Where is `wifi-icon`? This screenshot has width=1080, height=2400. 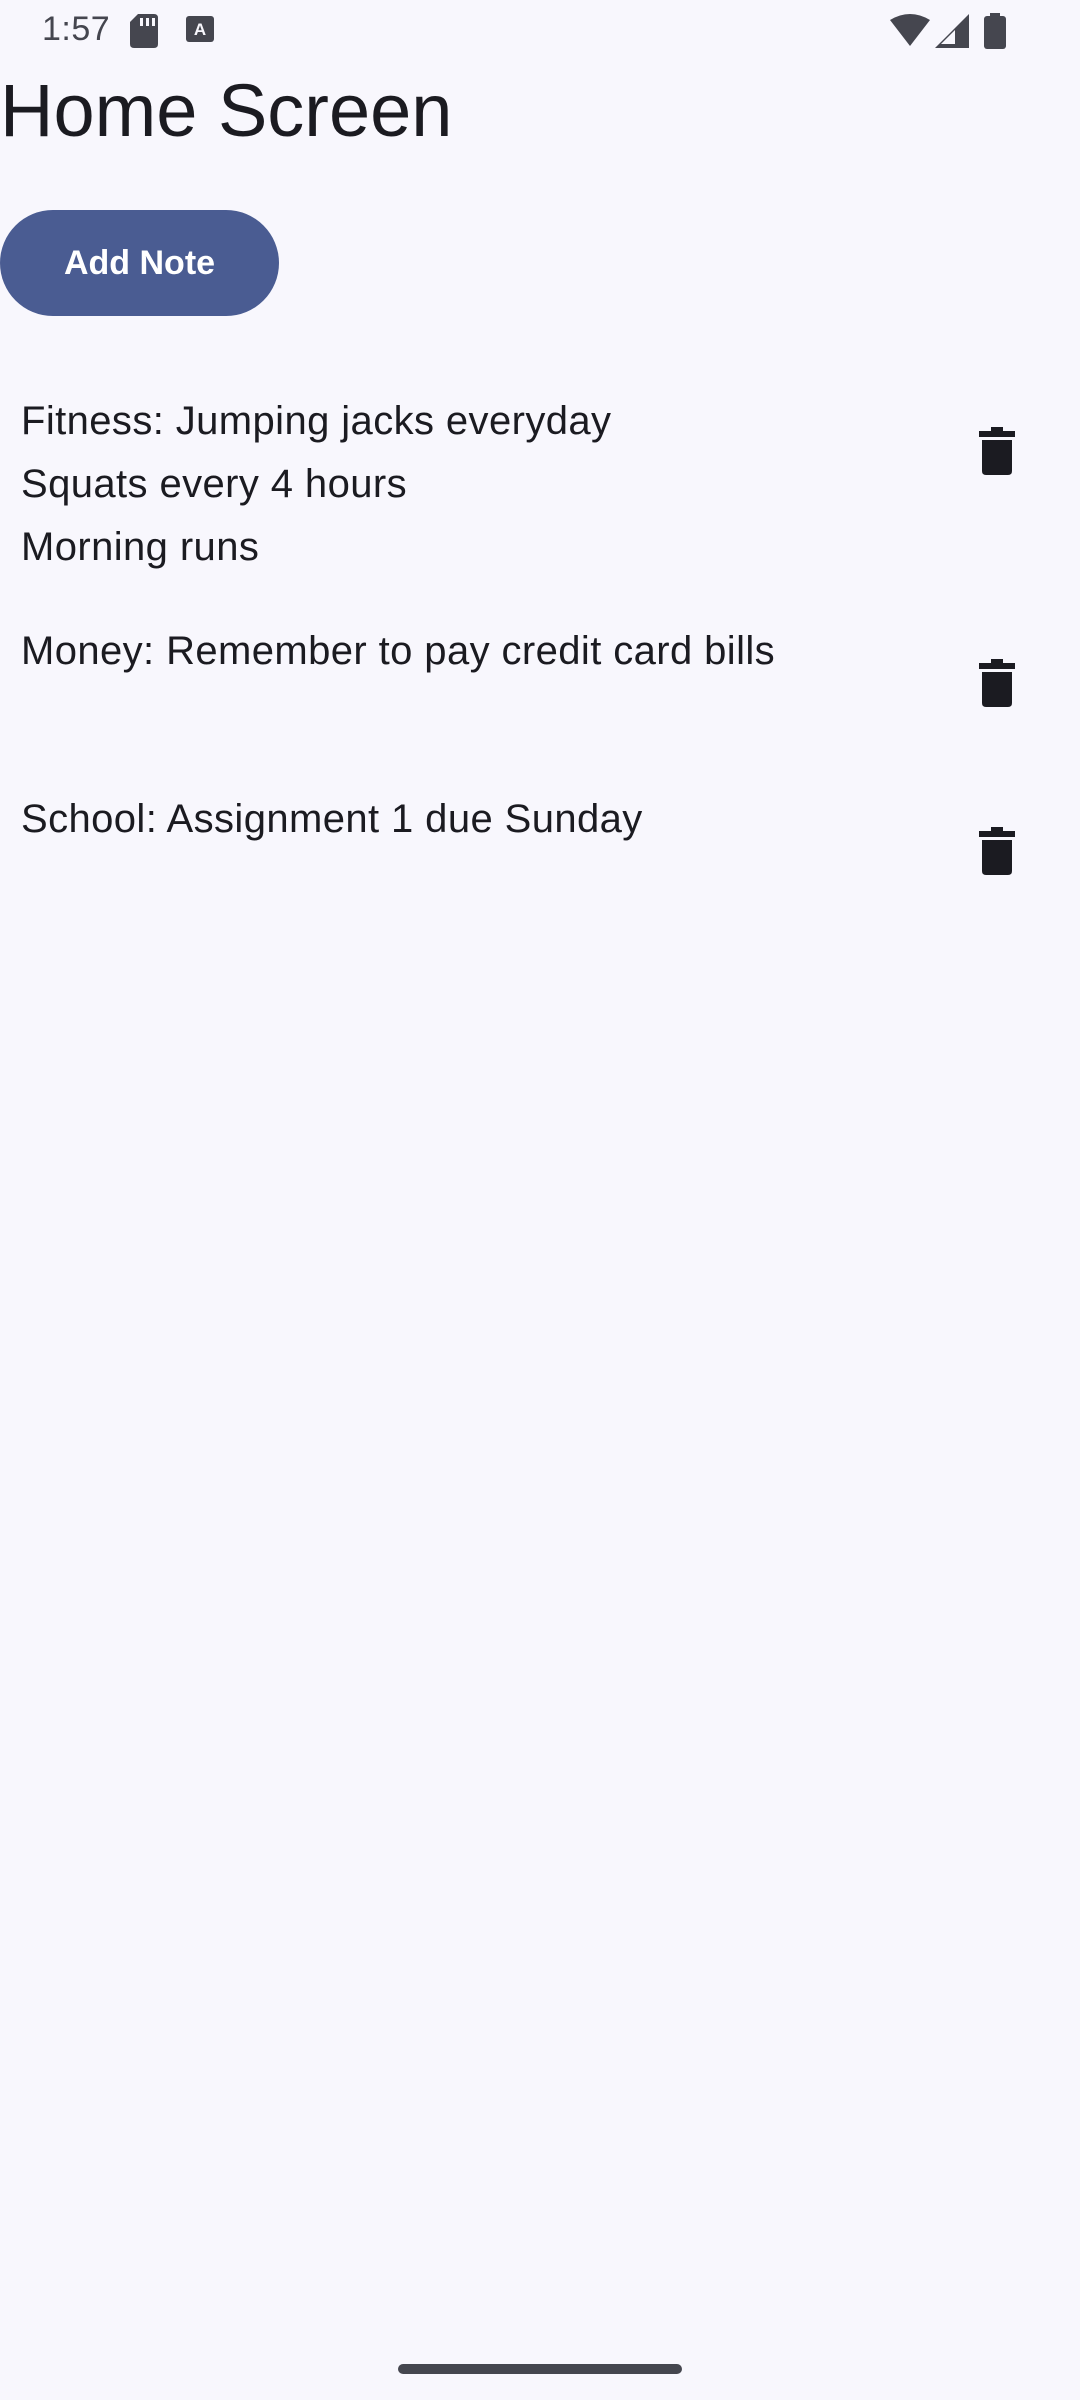 wifi-icon is located at coordinates (910, 32).